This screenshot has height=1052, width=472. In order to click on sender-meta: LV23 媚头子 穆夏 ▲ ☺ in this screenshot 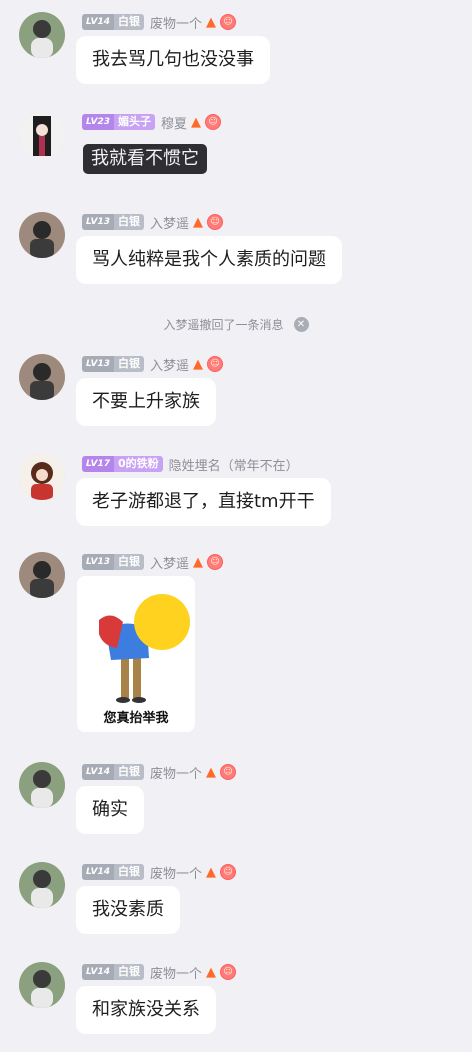, I will do `click(152, 122)`.